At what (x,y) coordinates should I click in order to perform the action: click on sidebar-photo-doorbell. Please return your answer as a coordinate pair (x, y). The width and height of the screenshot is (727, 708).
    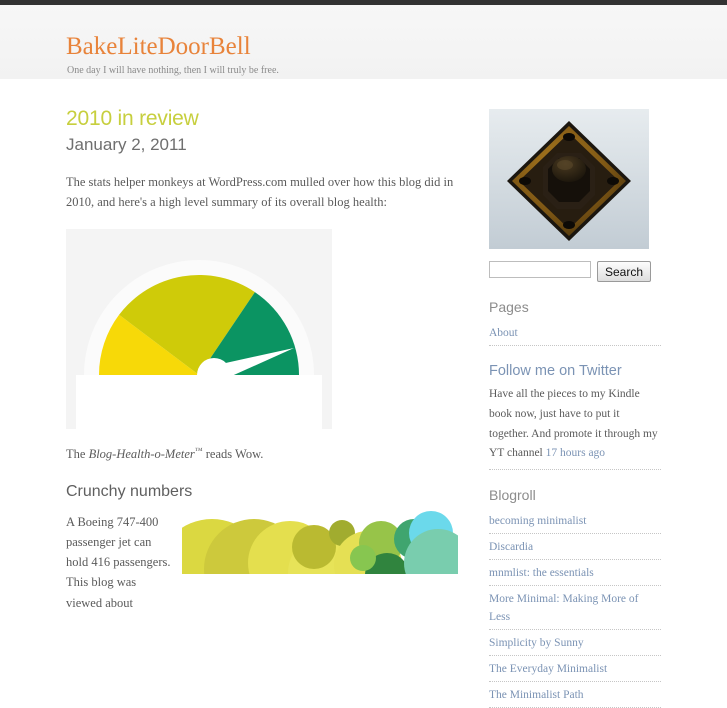
    Looking at the image, I should click on (569, 179).